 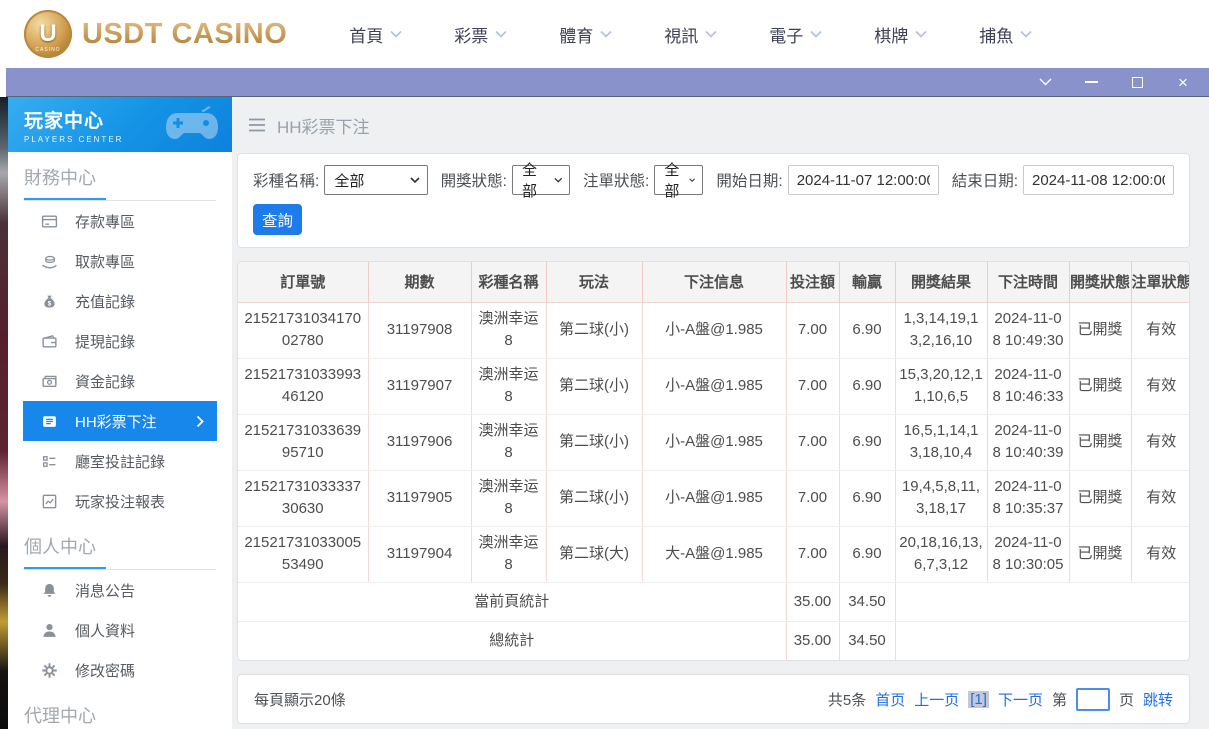 What do you see at coordinates (303, 386) in the screenshot?
I see `table-cell: 2152173103399346120` at bounding box center [303, 386].